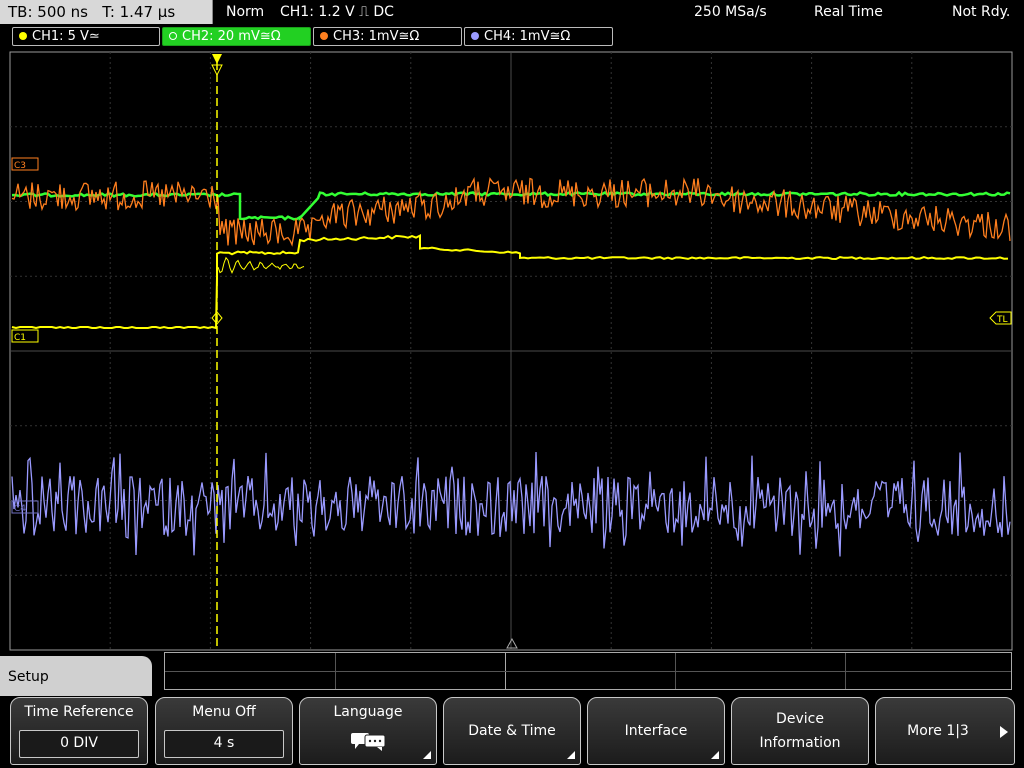  Describe the element at coordinates (20, 166) in the screenshot. I see `ch3-marker-label: C3` at that location.